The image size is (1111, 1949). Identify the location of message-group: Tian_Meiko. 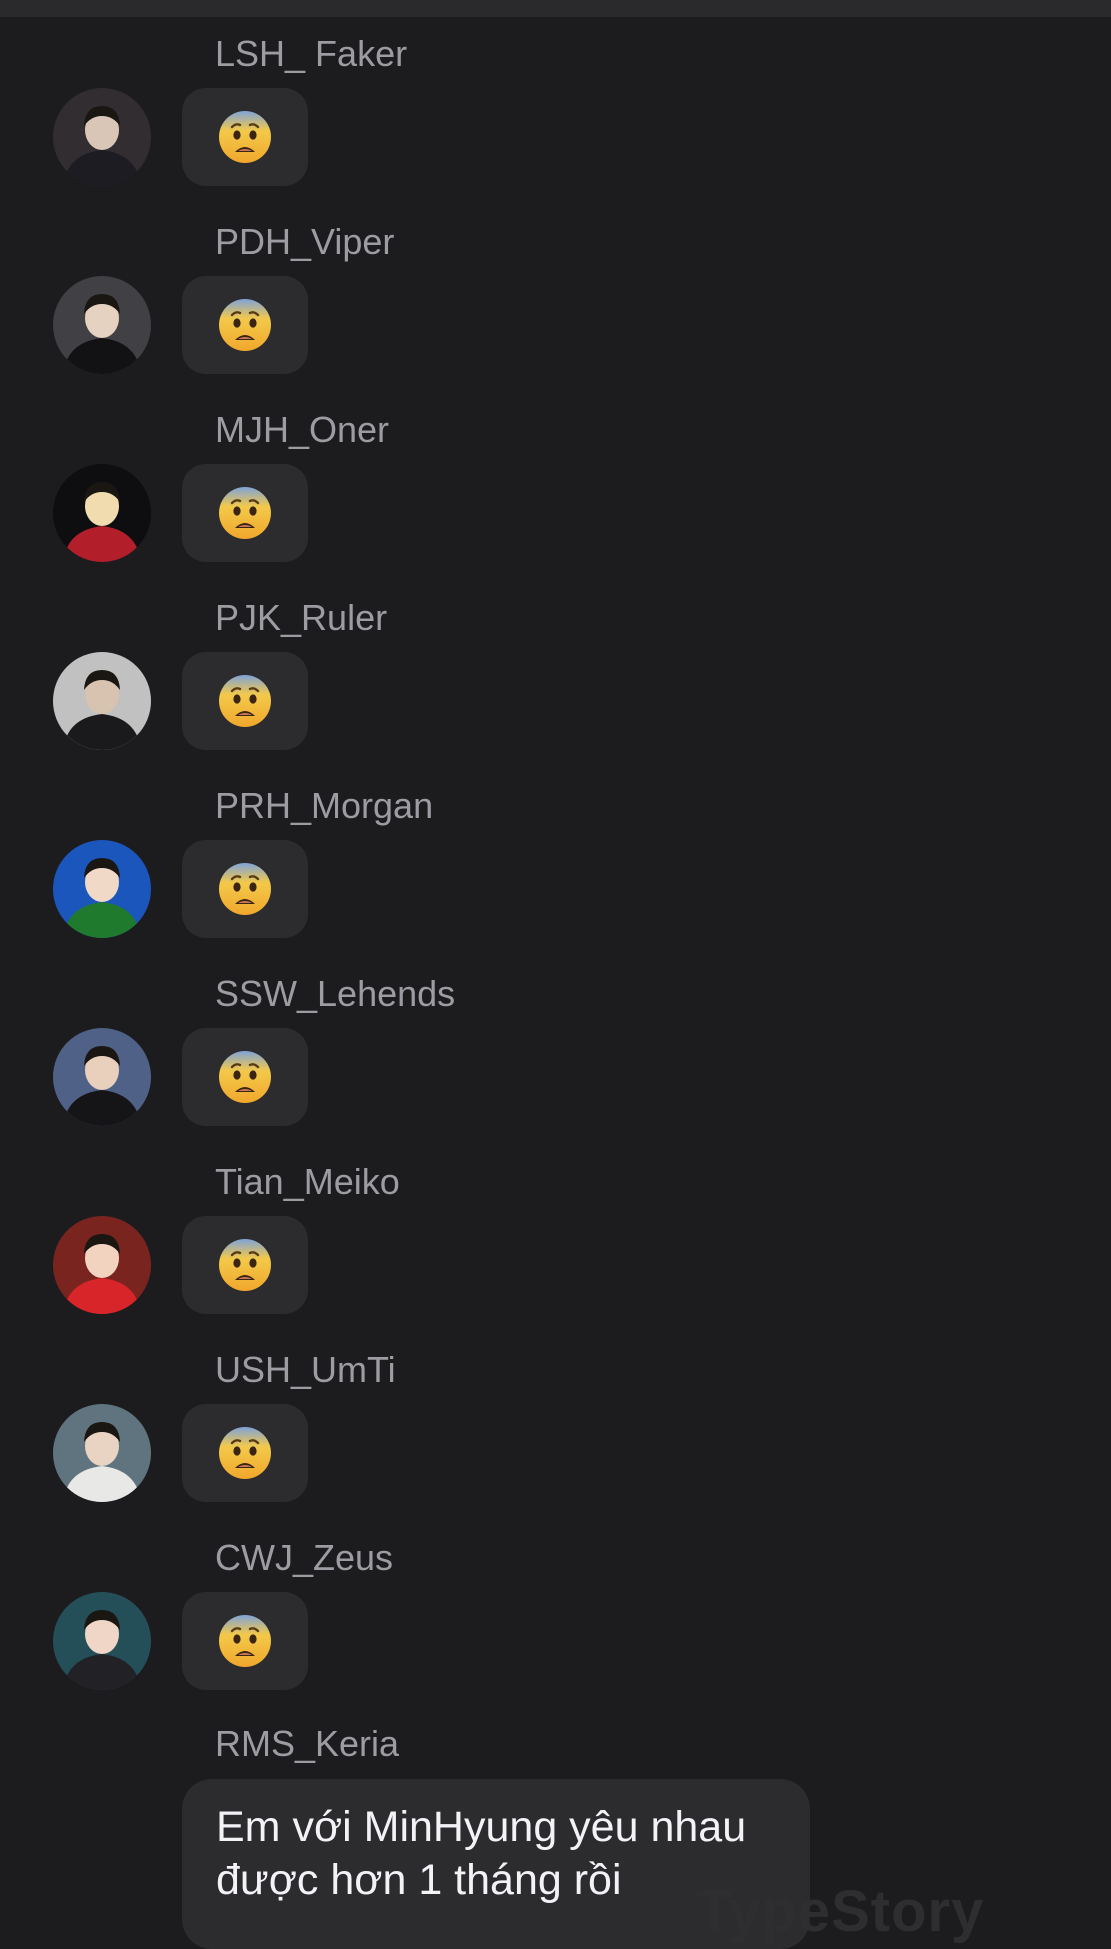
(555, 1222).